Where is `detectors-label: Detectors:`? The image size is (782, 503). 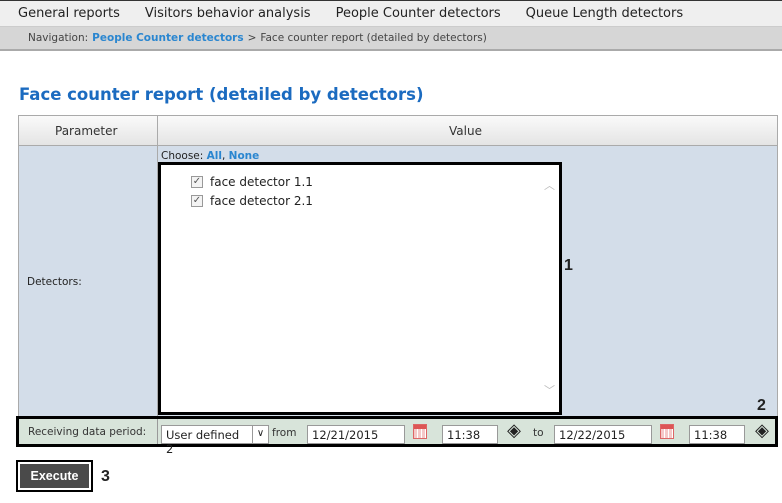
detectors-label: Detectors: is located at coordinates (54, 282).